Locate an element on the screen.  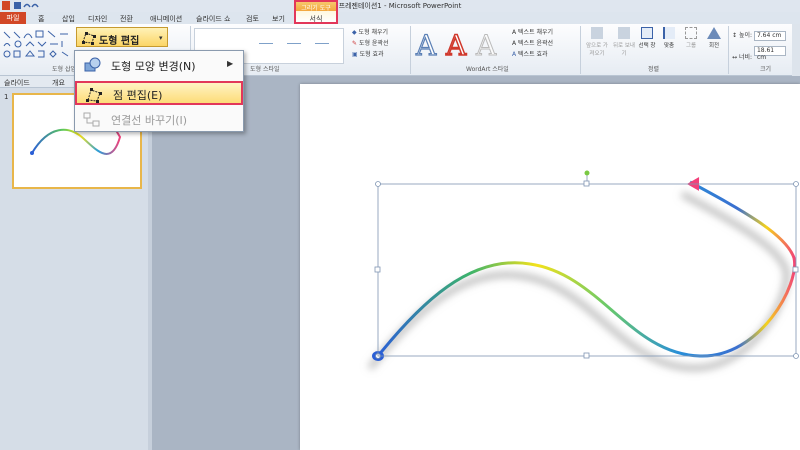
align-icon is located at coordinates (669, 33).